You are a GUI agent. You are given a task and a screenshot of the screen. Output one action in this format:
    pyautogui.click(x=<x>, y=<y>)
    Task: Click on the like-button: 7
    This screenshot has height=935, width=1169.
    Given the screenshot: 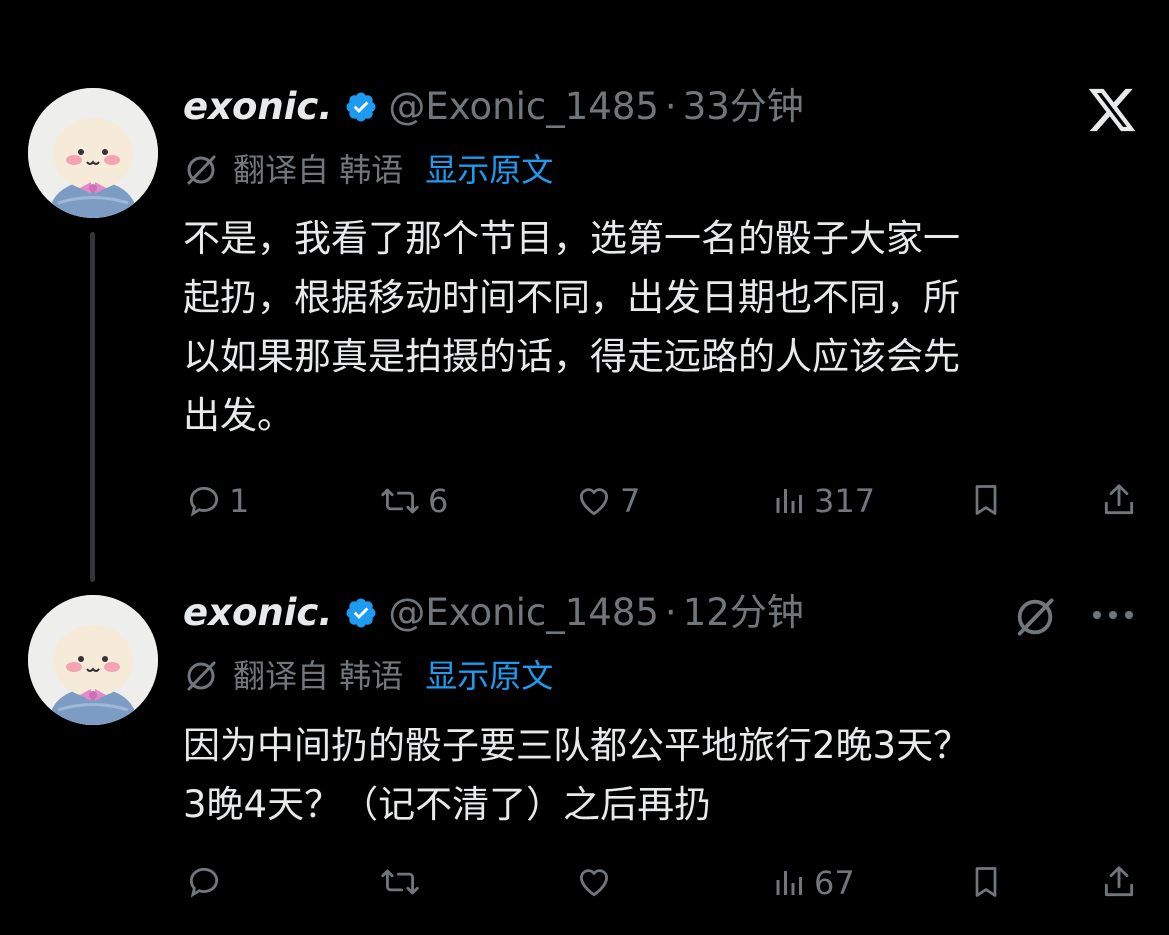 What is the action you would take?
    pyautogui.click(x=607, y=501)
    